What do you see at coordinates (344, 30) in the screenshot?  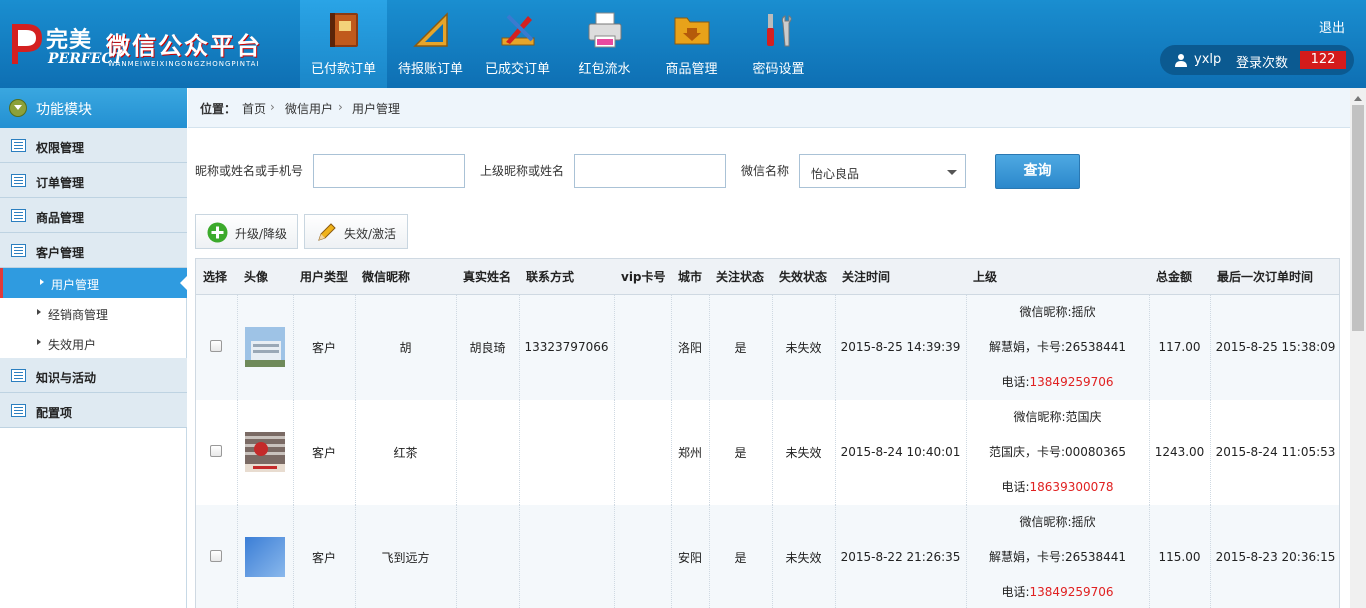 I see `book-icon` at bounding box center [344, 30].